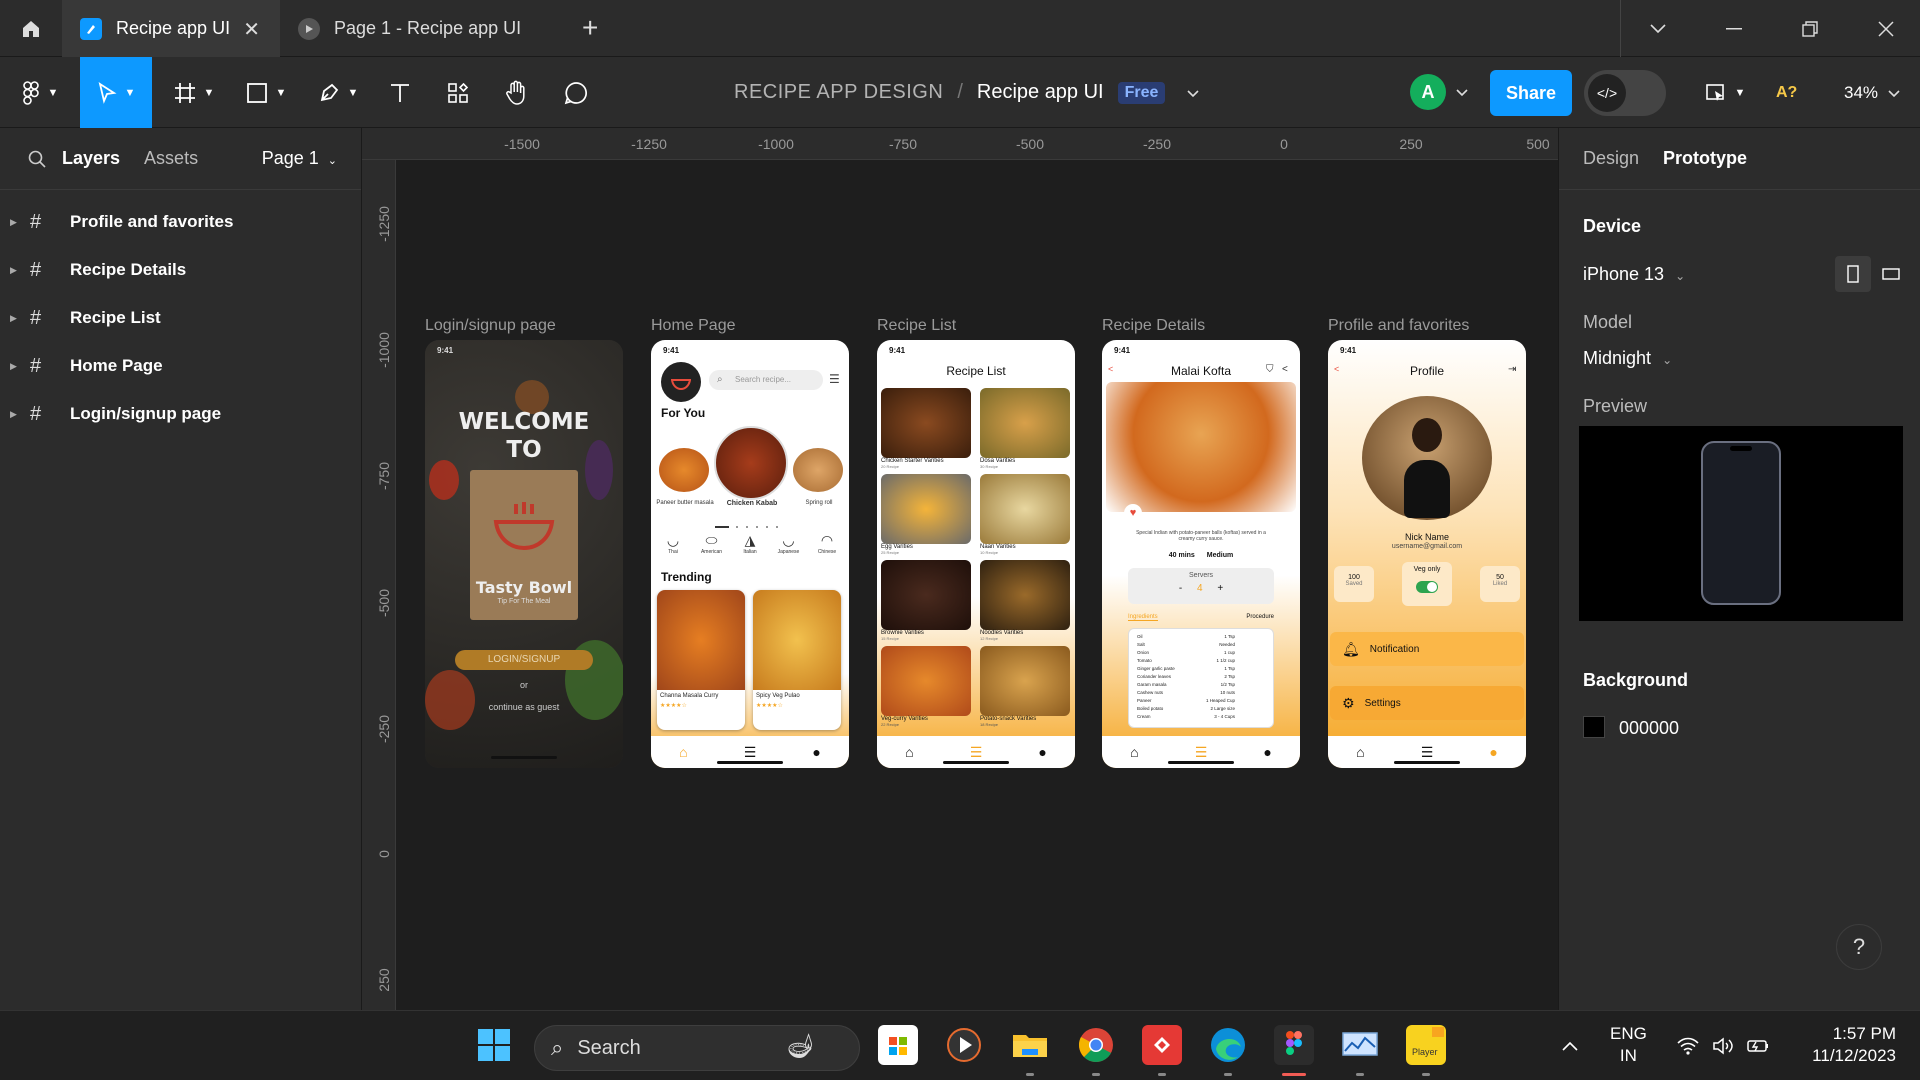 This screenshot has height=1080, width=1920. What do you see at coordinates (1270, 369) in the screenshot?
I see `bookmark-icon: ⛉` at bounding box center [1270, 369].